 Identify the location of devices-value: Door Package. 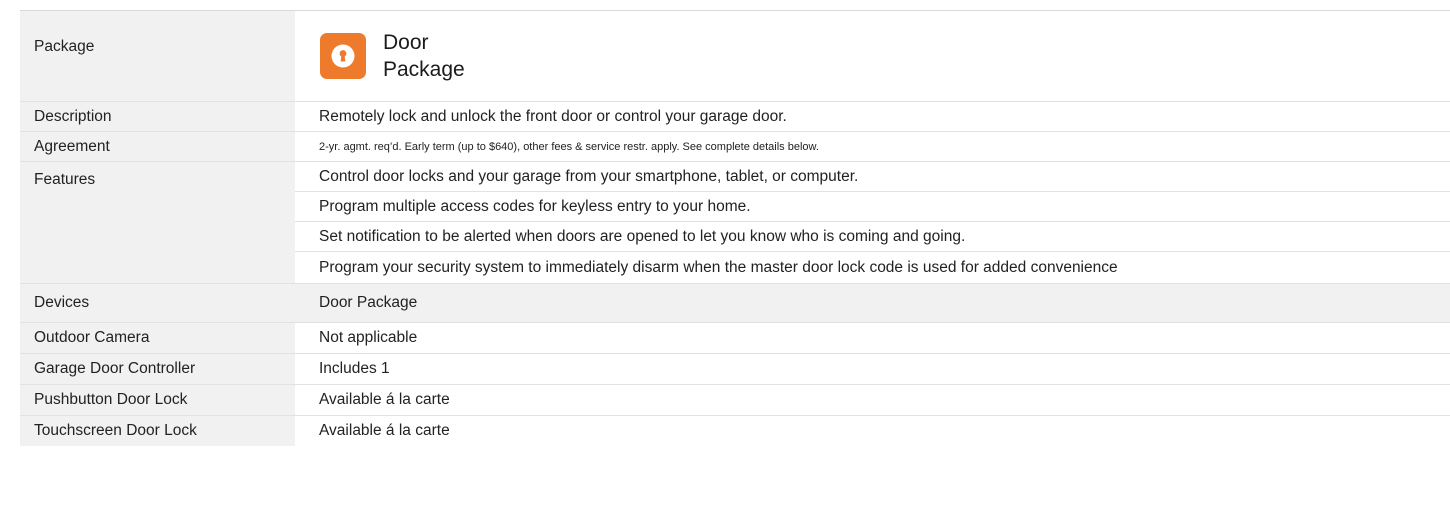
(872, 303).